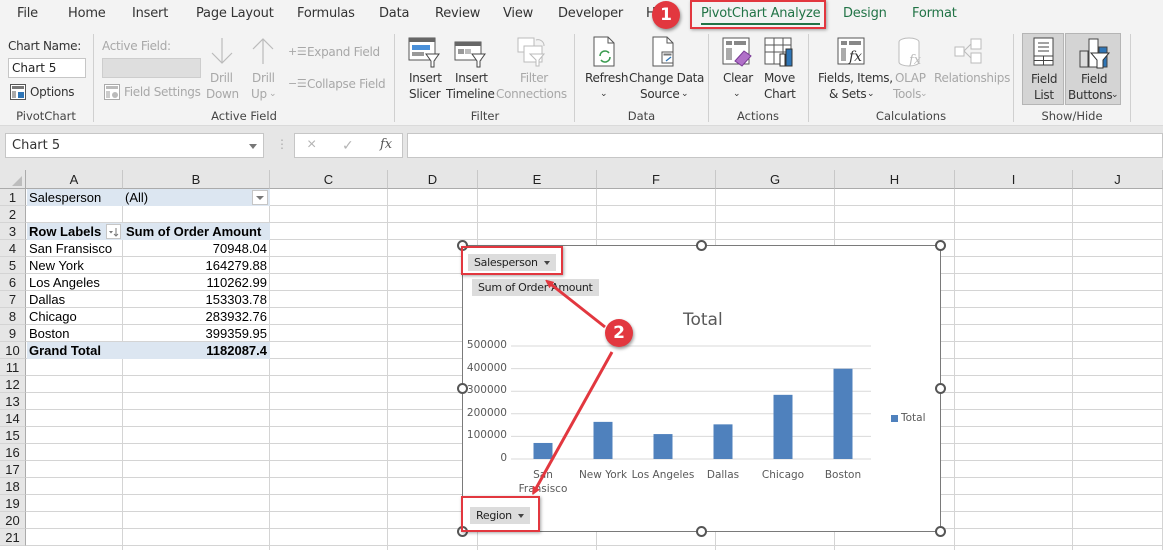 The image size is (1163, 550). I want to click on bar-boston, so click(843, 413).